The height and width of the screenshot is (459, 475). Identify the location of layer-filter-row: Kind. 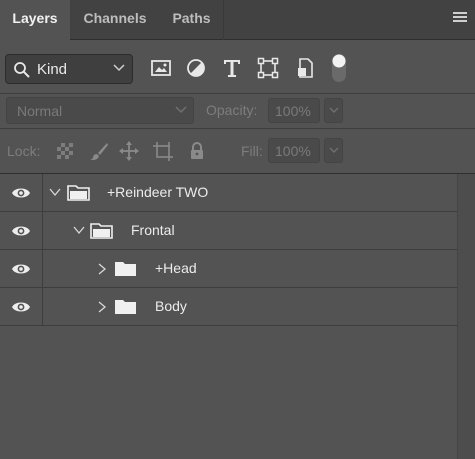
(237, 67).